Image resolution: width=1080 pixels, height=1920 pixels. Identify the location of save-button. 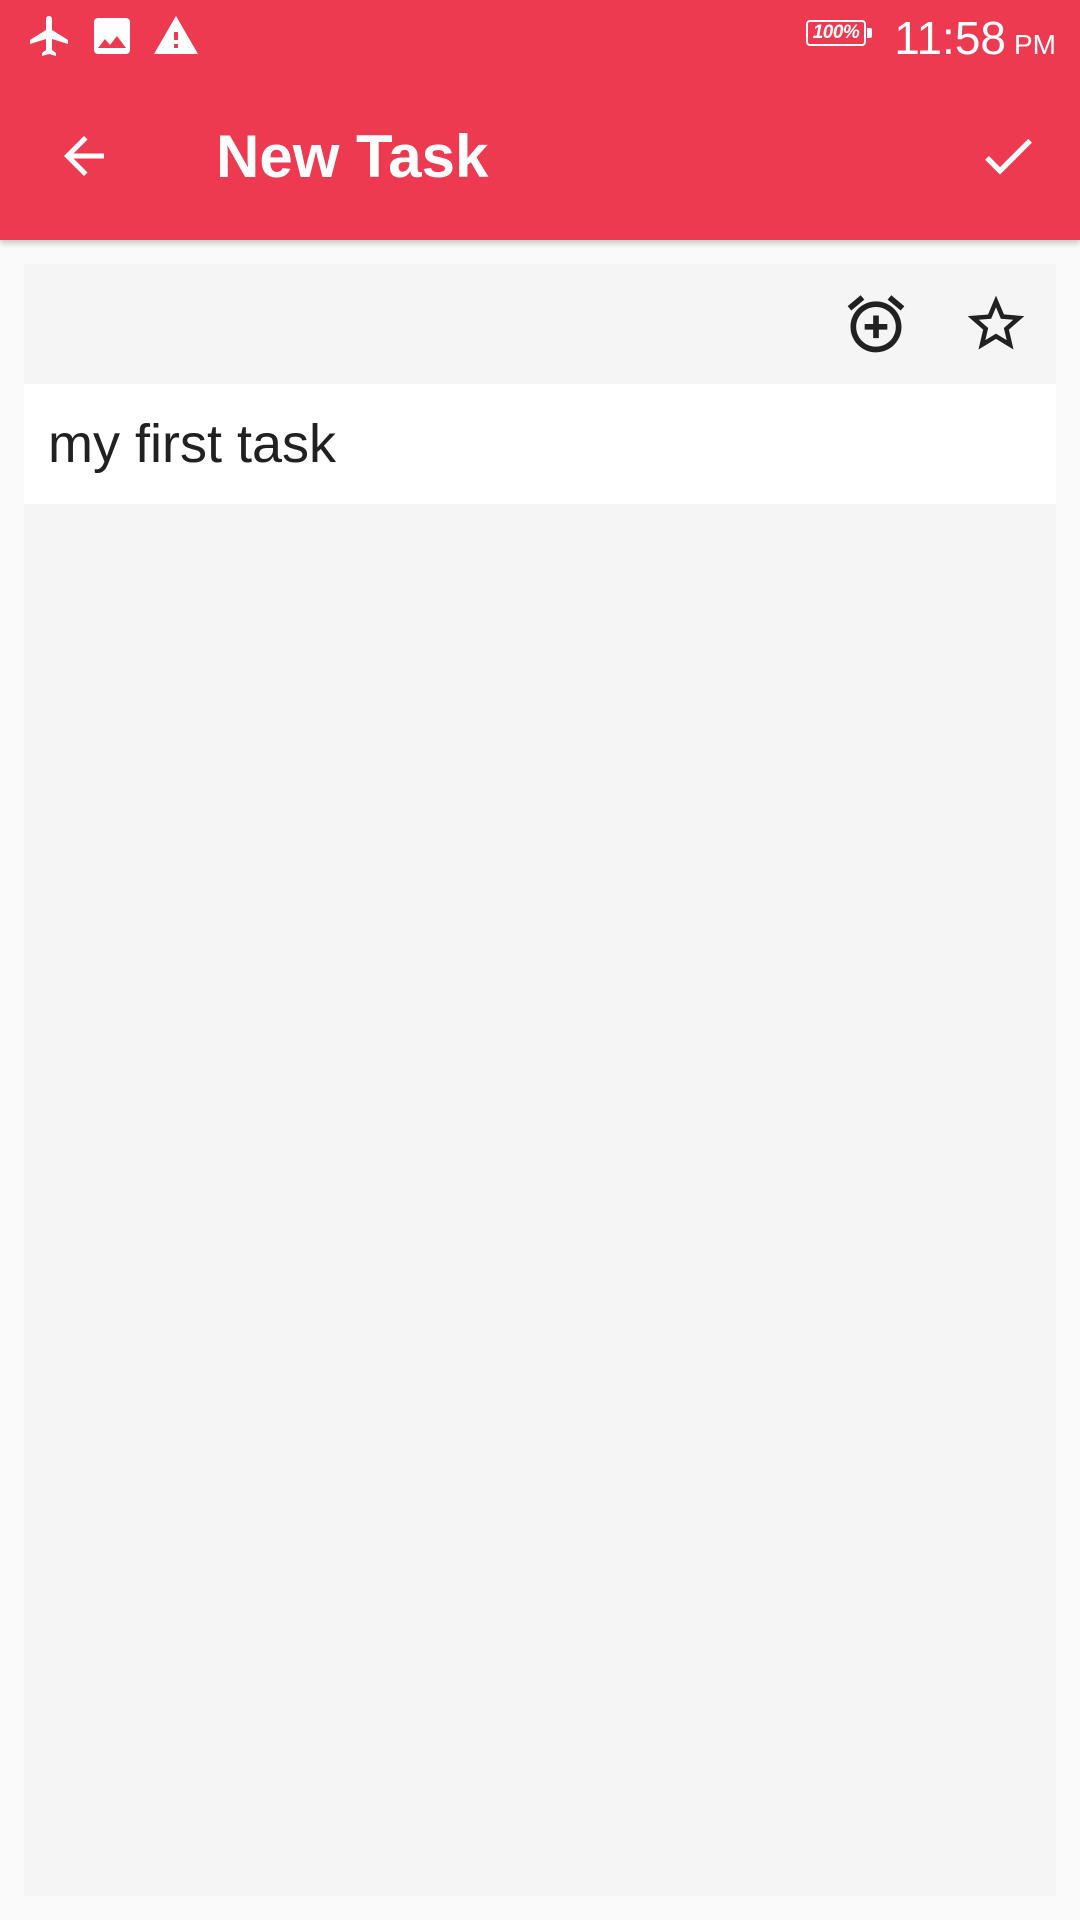
(1008, 156).